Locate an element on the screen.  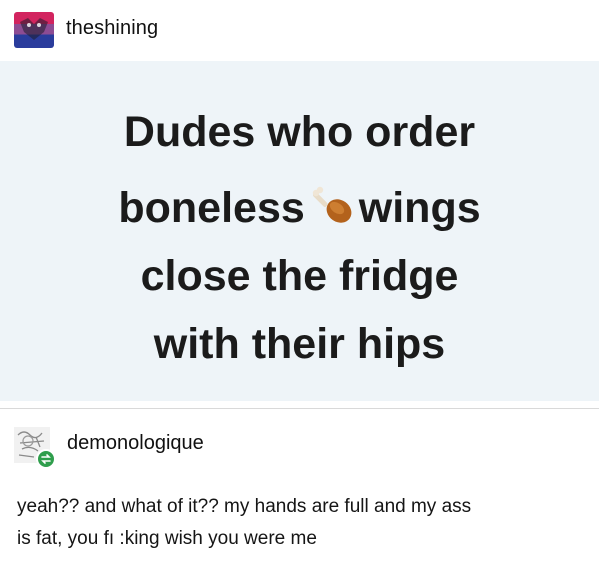
post-header: theshining is located at coordinates (299, 30).